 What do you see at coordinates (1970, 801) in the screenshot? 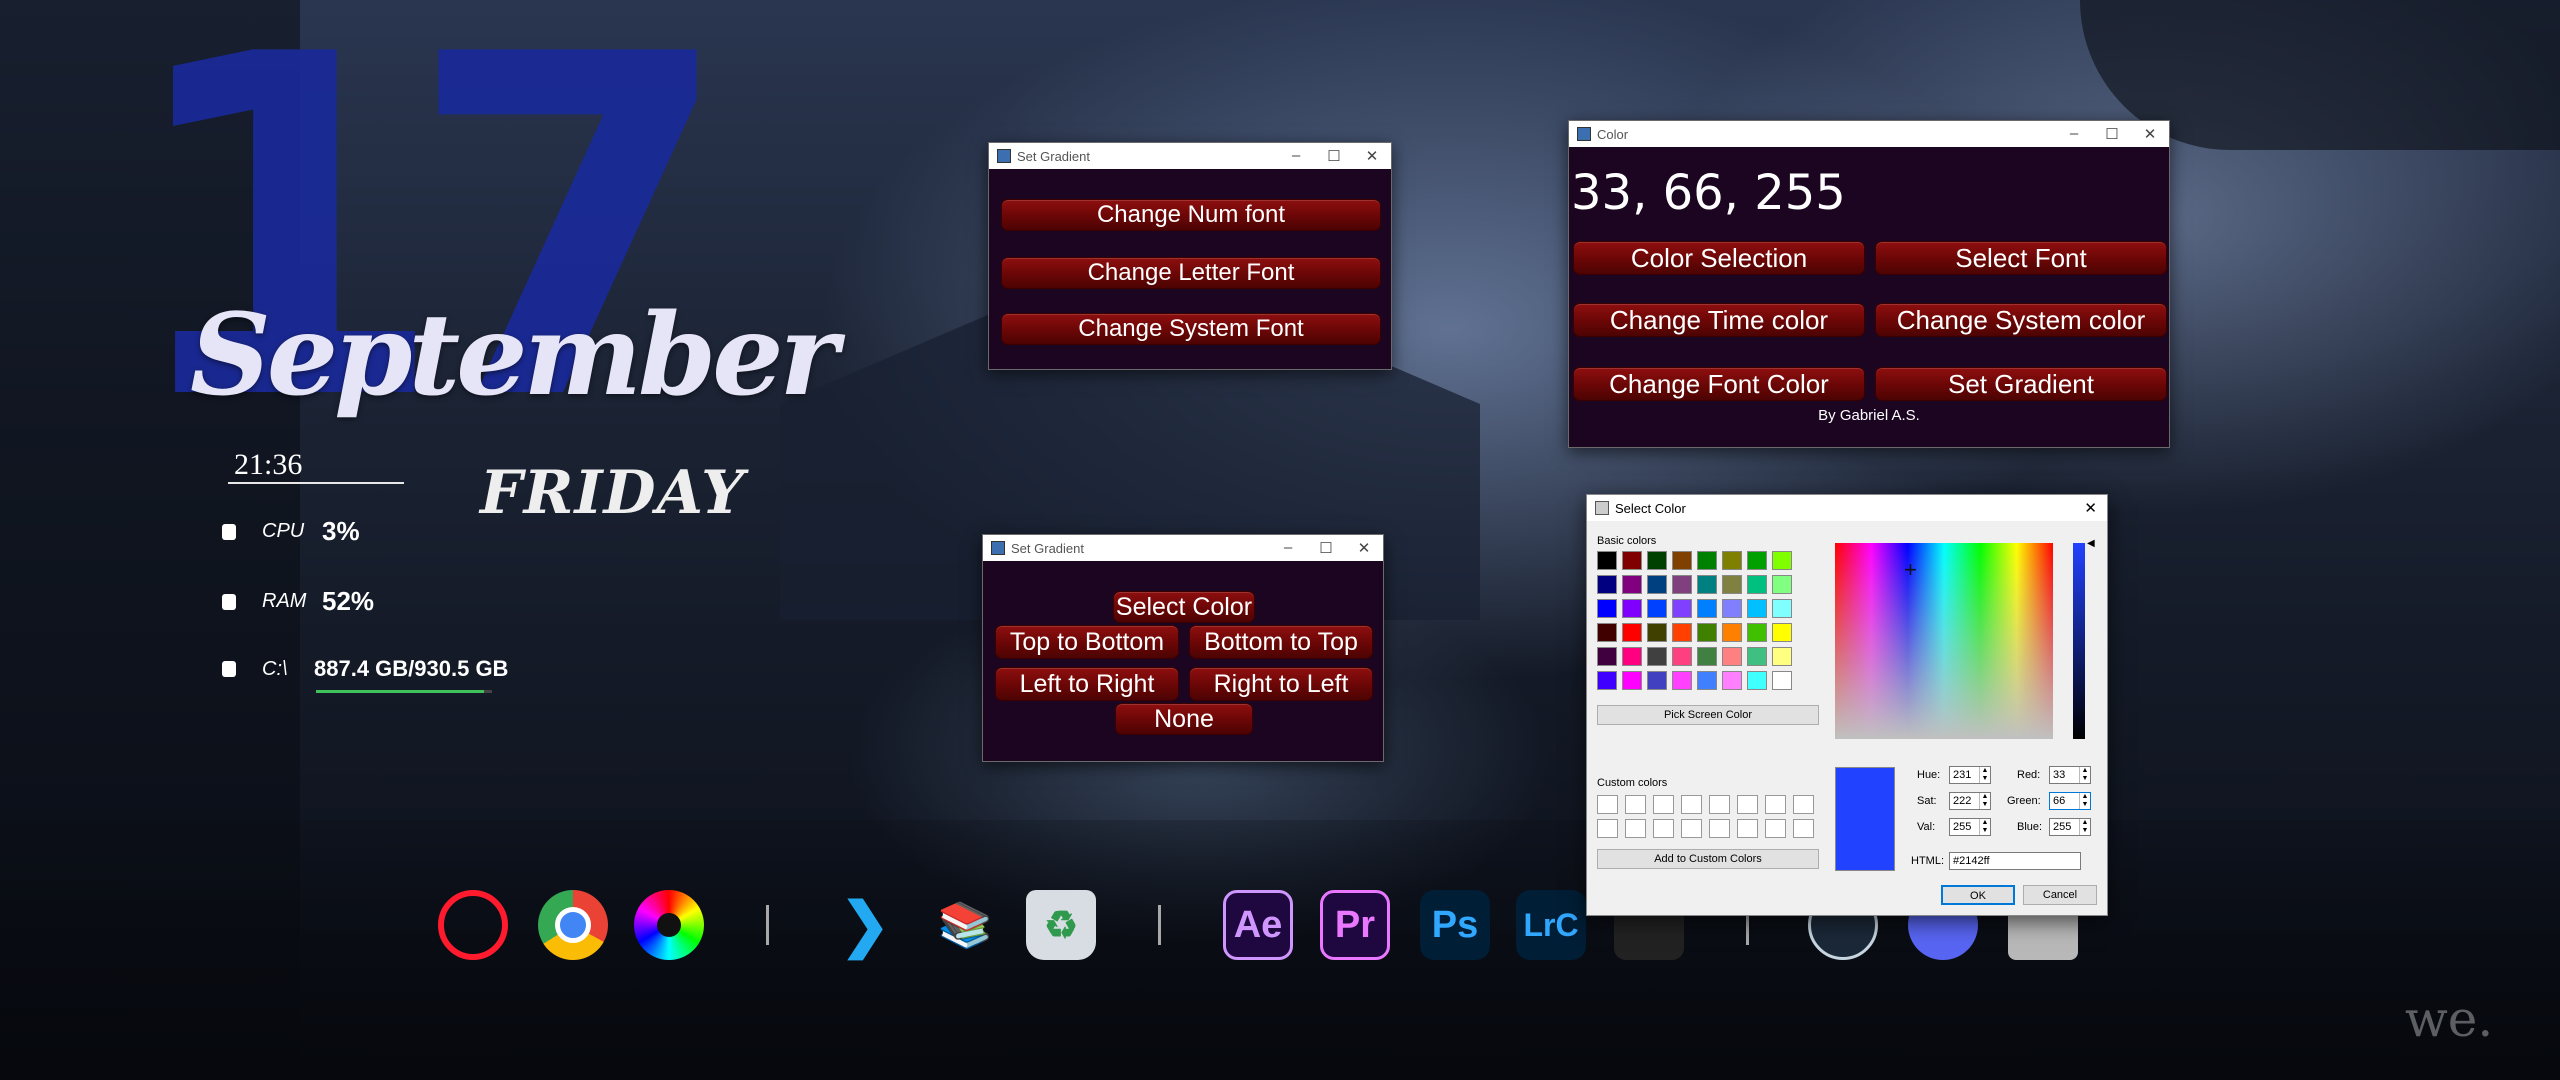
I see `sat-input: 222 ▲ ▼` at bounding box center [1970, 801].